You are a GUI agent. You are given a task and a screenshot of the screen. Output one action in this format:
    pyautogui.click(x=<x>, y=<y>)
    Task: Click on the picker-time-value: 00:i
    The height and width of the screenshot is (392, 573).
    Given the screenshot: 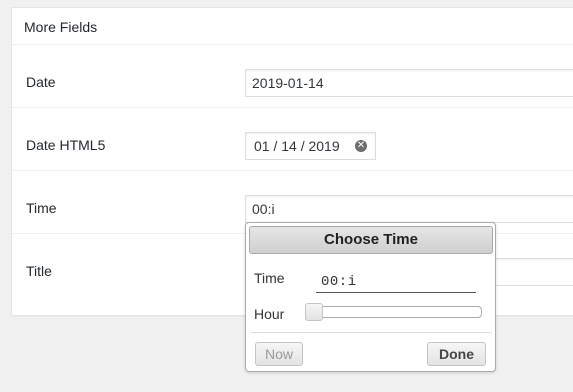 What is the action you would take?
    pyautogui.click(x=396, y=281)
    